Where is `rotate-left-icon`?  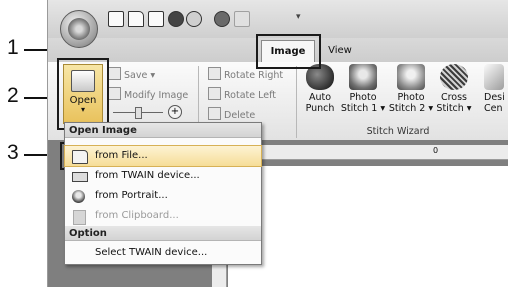 rotate-left-icon is located at coordinates (214, 93).